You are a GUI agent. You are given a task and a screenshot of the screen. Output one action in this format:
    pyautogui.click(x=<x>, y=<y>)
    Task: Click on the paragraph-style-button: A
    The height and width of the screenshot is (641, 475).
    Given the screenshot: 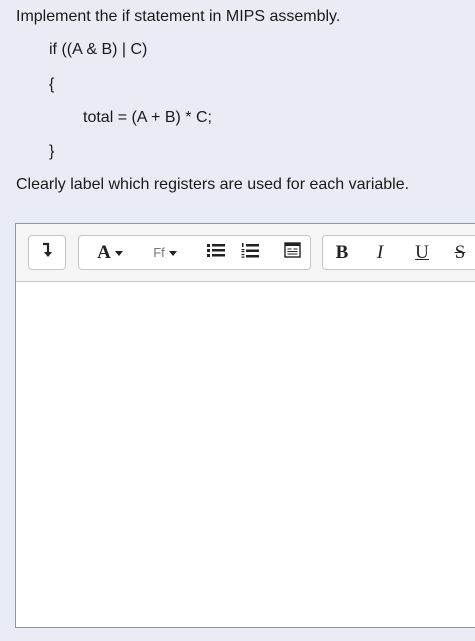 What is the action you would take?
    pyautogui.click(x=110, y=252)
    